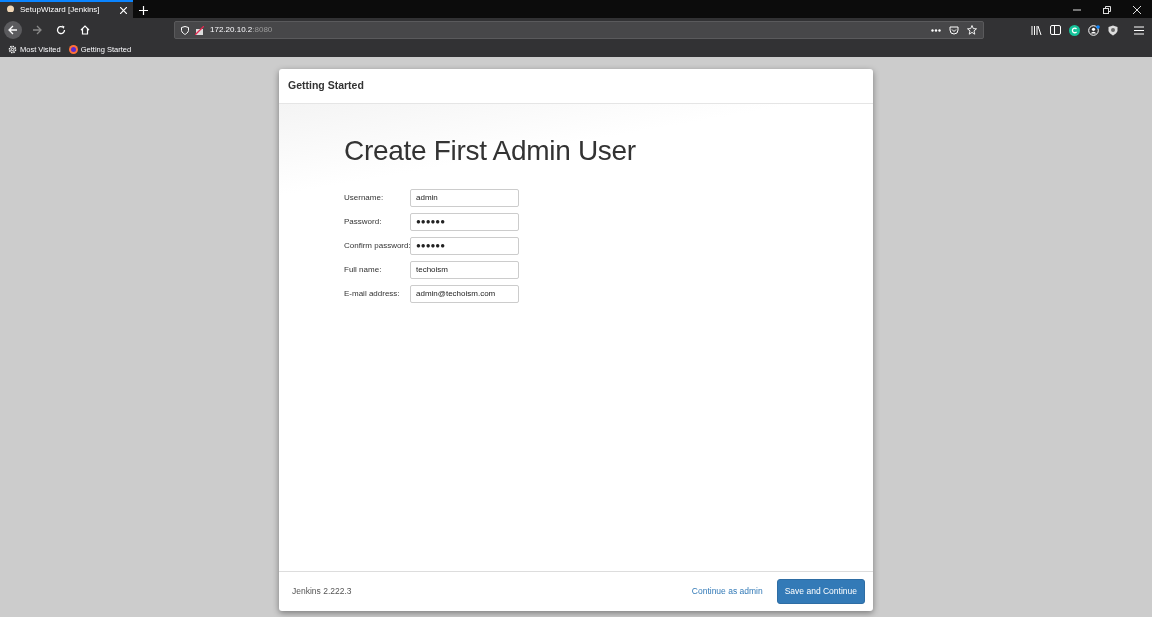 The height and width of the screenshot is (617, 1152). Describe the element at coordinates (1055, 30) in the screenshot. I see `sidebar-icon` at that location.